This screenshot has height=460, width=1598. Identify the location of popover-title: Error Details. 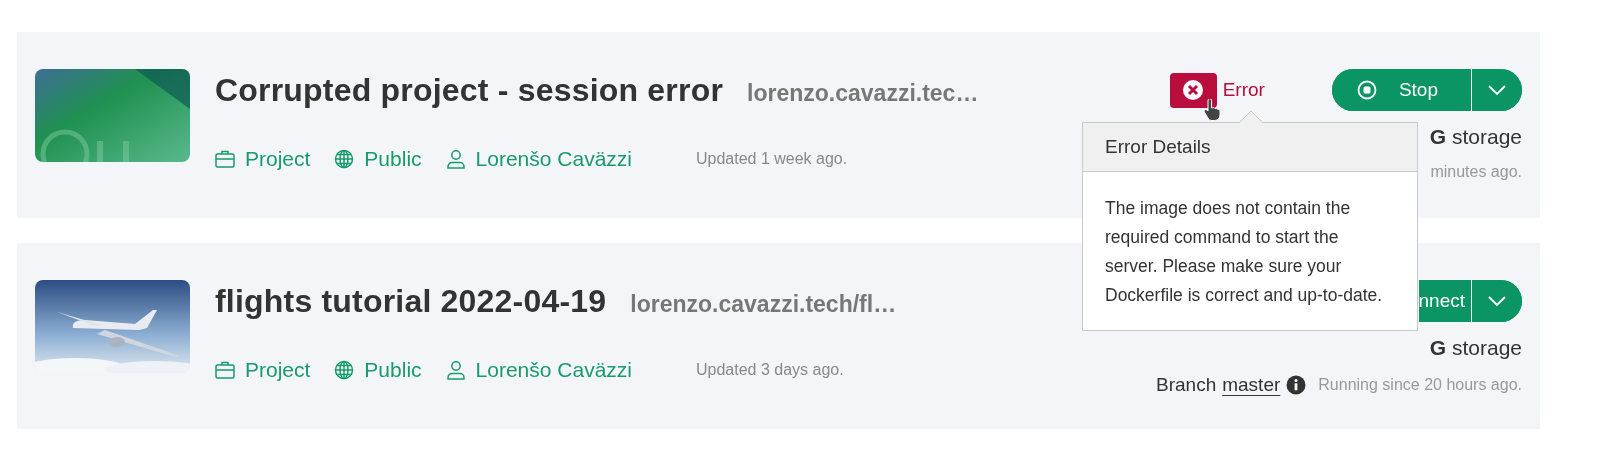
(1250, 147).